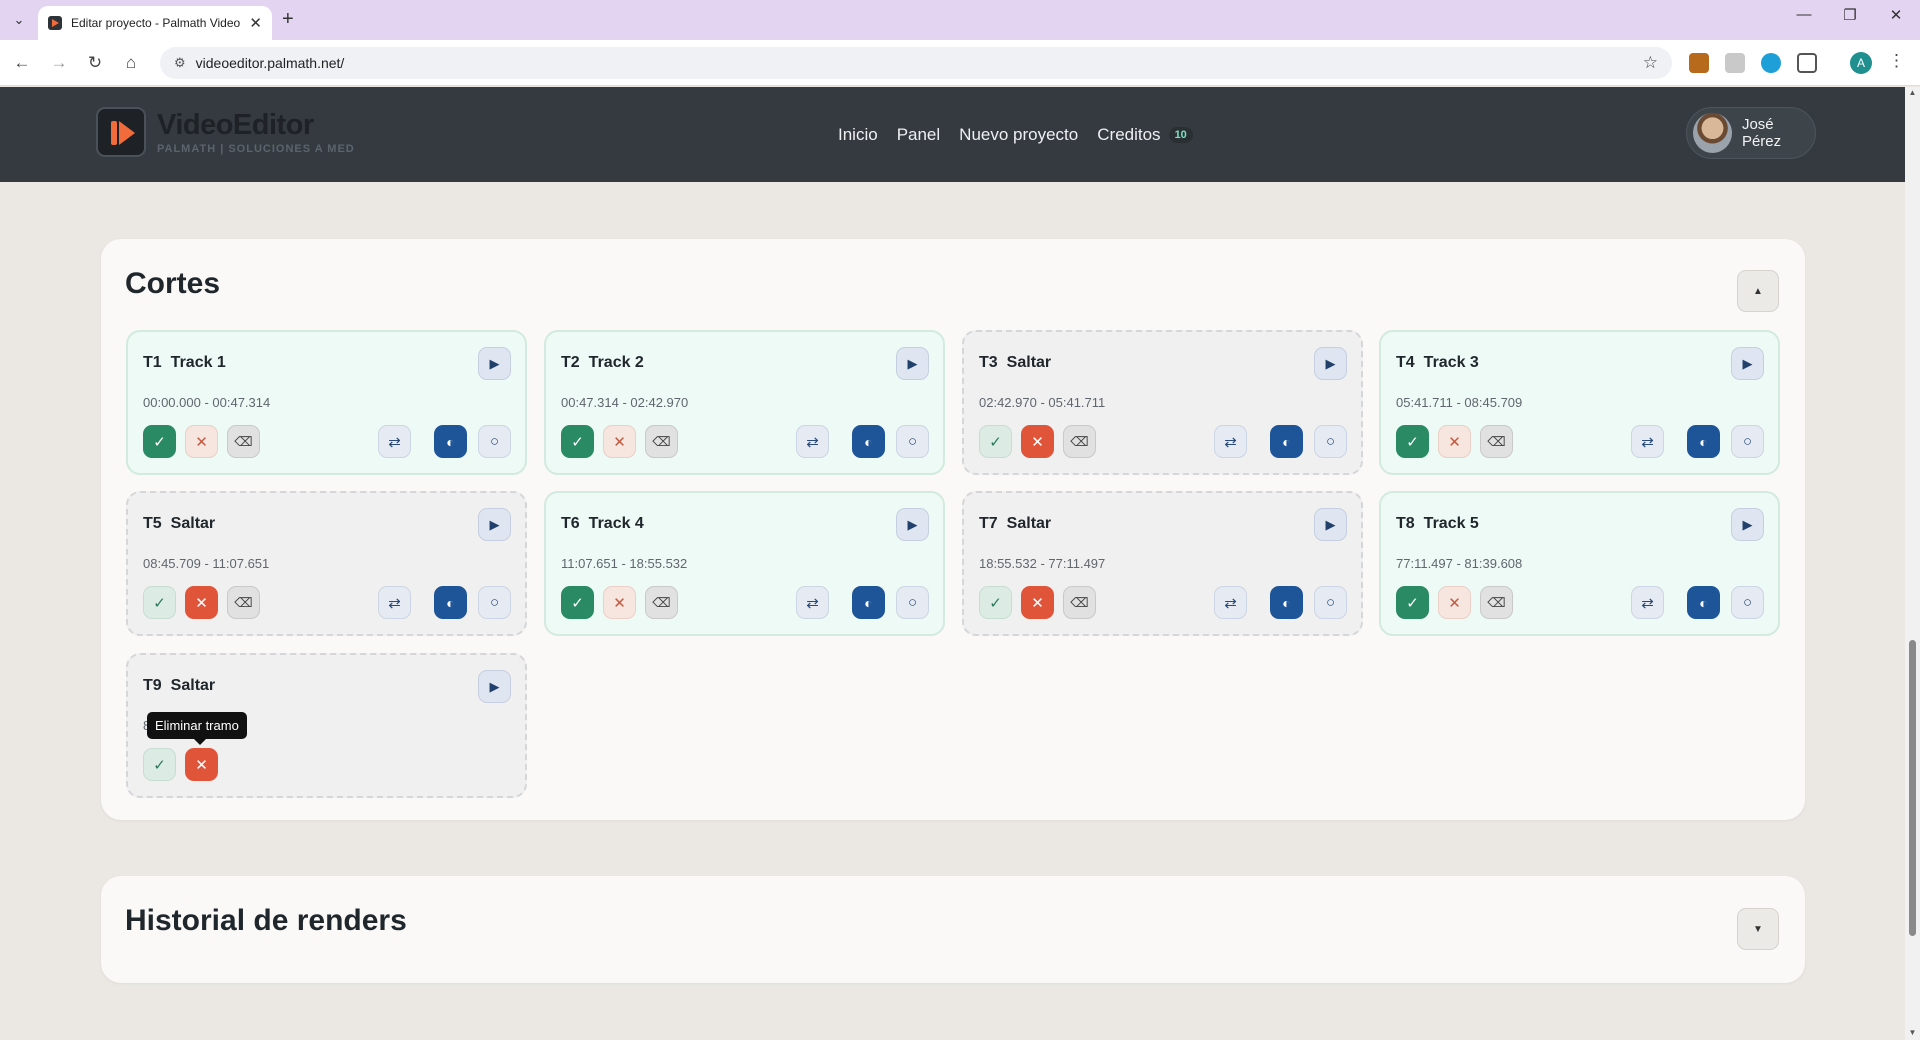 This screenshot has width=1920, height=1040. Describe the element at coordinates (1861, 63) in the screenshot. I see `profile-avatar: A` at that location.